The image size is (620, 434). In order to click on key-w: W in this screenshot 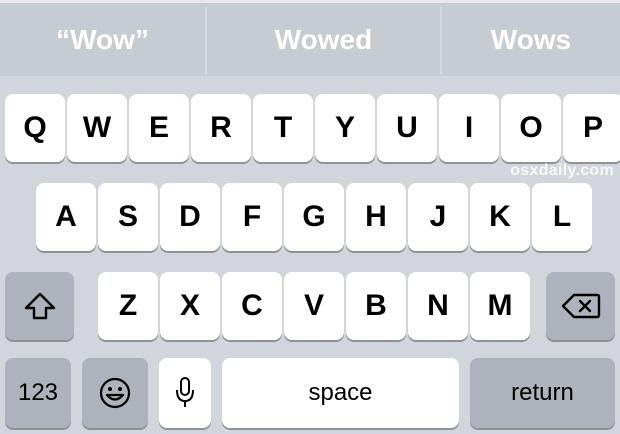, I will do `click(97, 128)`.